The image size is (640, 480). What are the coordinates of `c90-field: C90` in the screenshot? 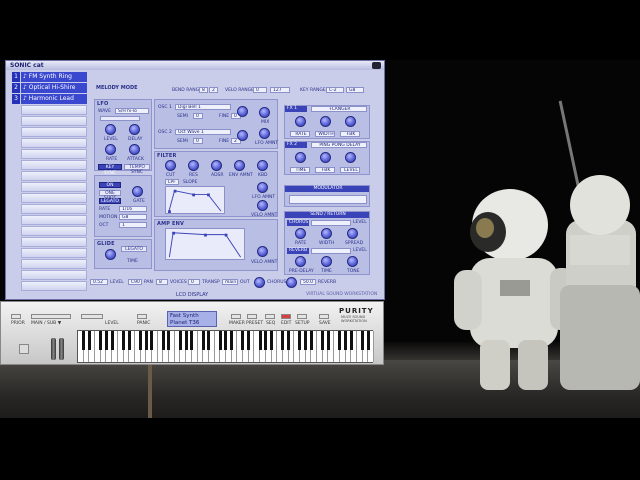 It's located at (135, 282).